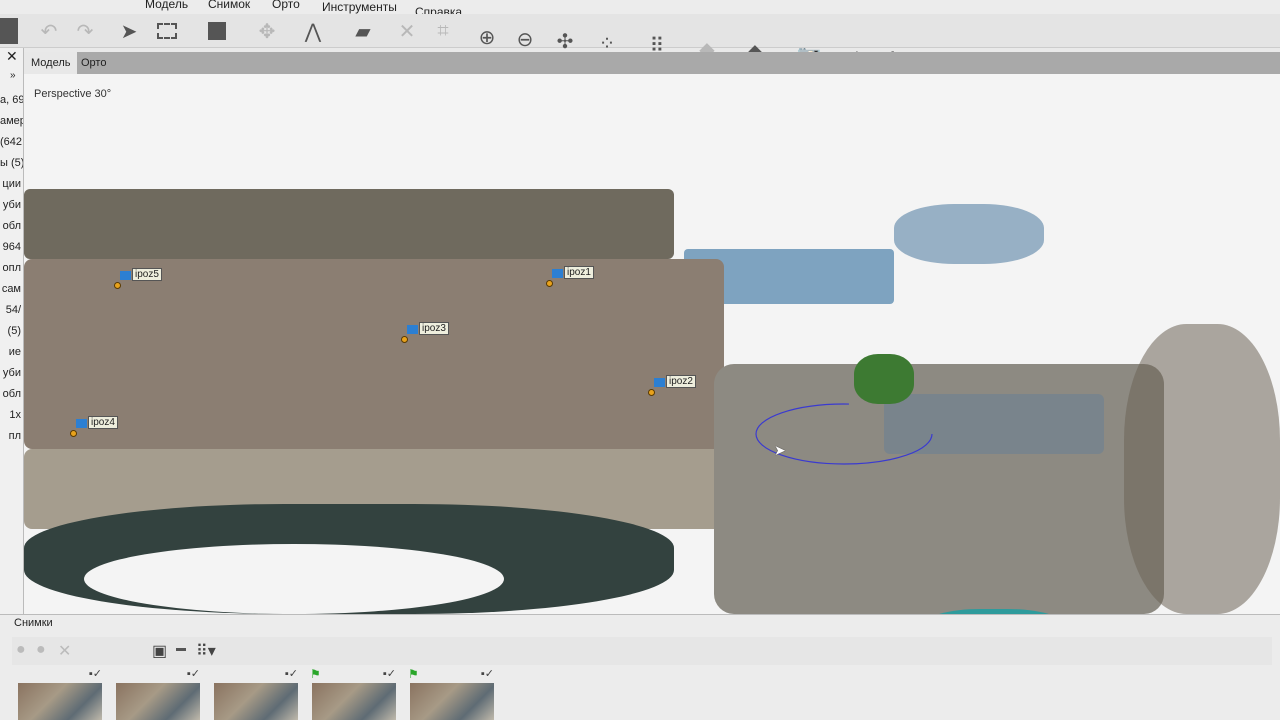 The image size is (1280, 720). Describe the element at coordinates (844, 434) in the screenshot. I see `rotation-trackball-icon` at that location.